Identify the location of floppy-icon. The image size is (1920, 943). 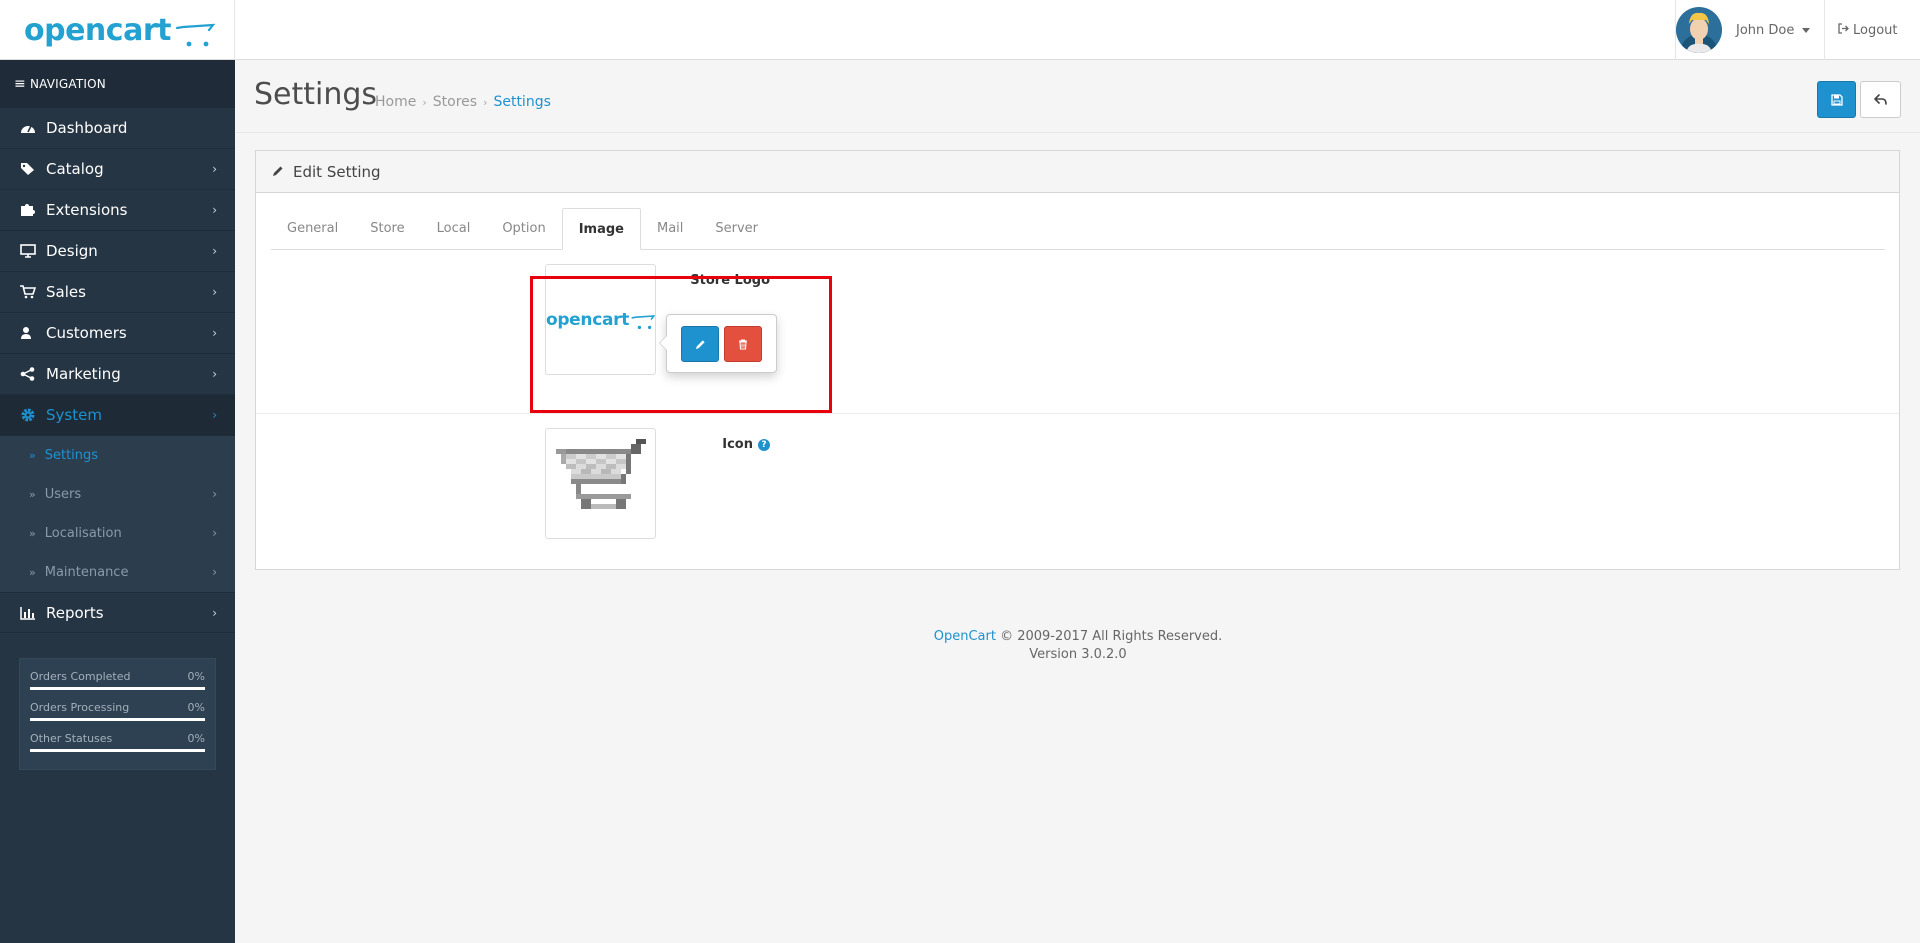
(1836, 99).